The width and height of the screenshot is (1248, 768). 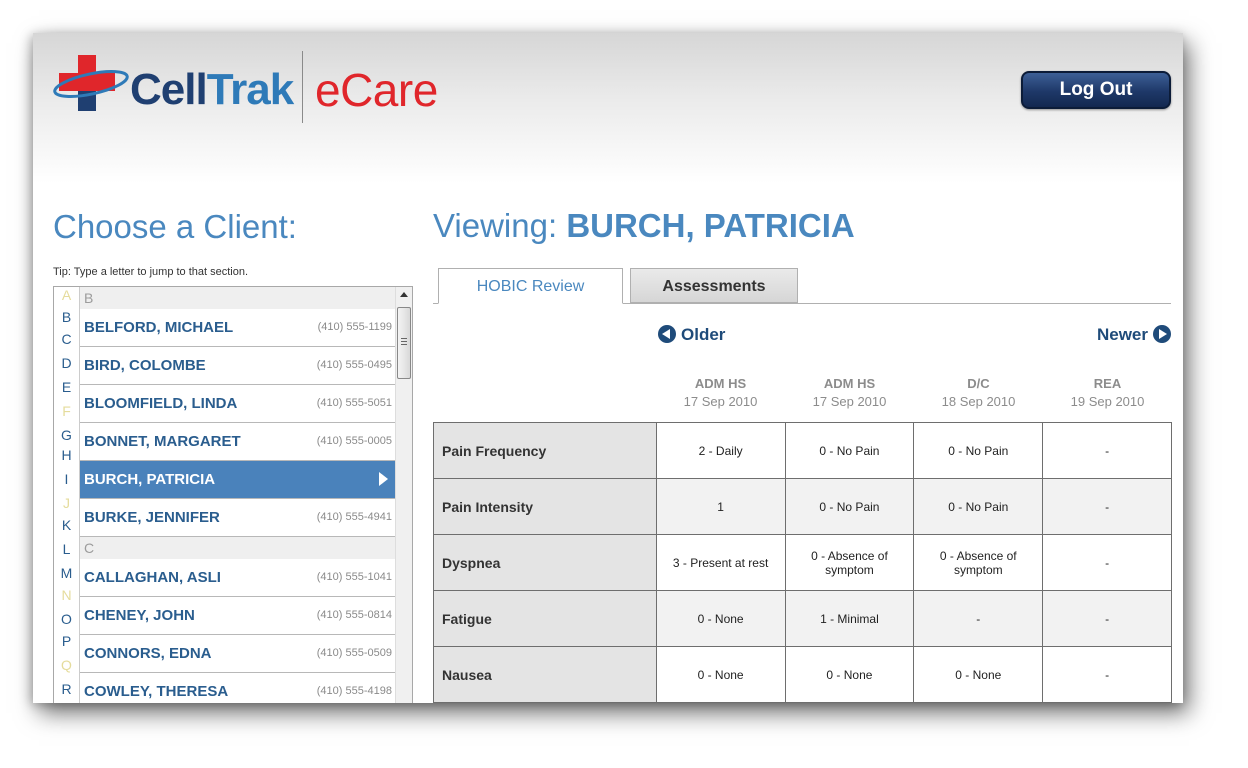 I want to click on logout-button: Log Out, so click(x=1096, y=90).